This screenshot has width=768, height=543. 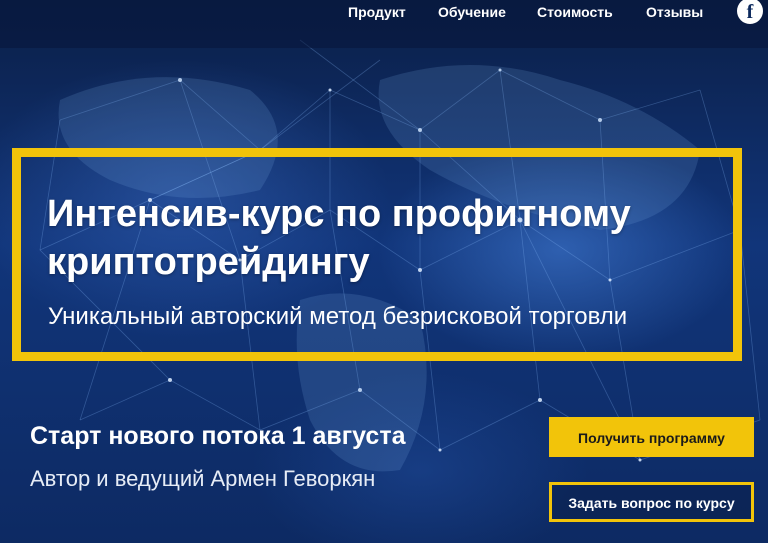 What do you see at coordinates (750, 12) in the screenshot?
I see `facebook-icon: f` at bounding box center [750, 12].